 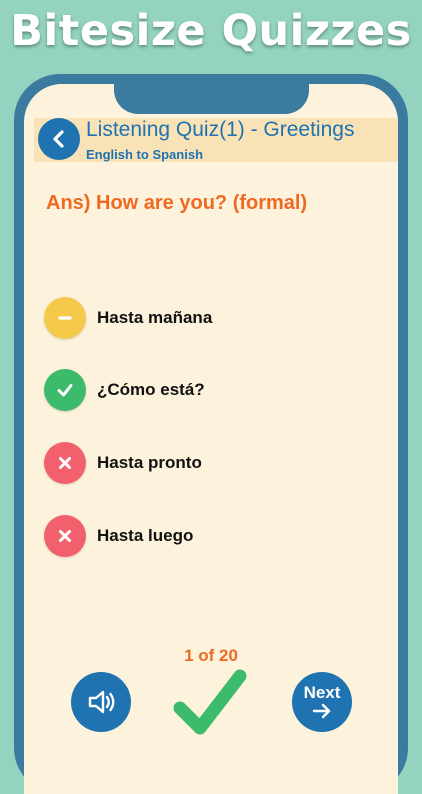 I want to click on play-audio-button, so click(x=101, y=702).